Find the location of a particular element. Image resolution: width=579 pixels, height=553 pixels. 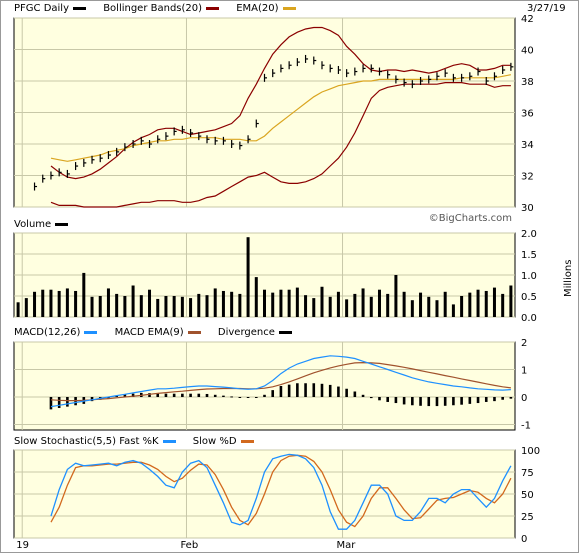

stoch-tick-label: 25 is located at coordinates (527, 517).